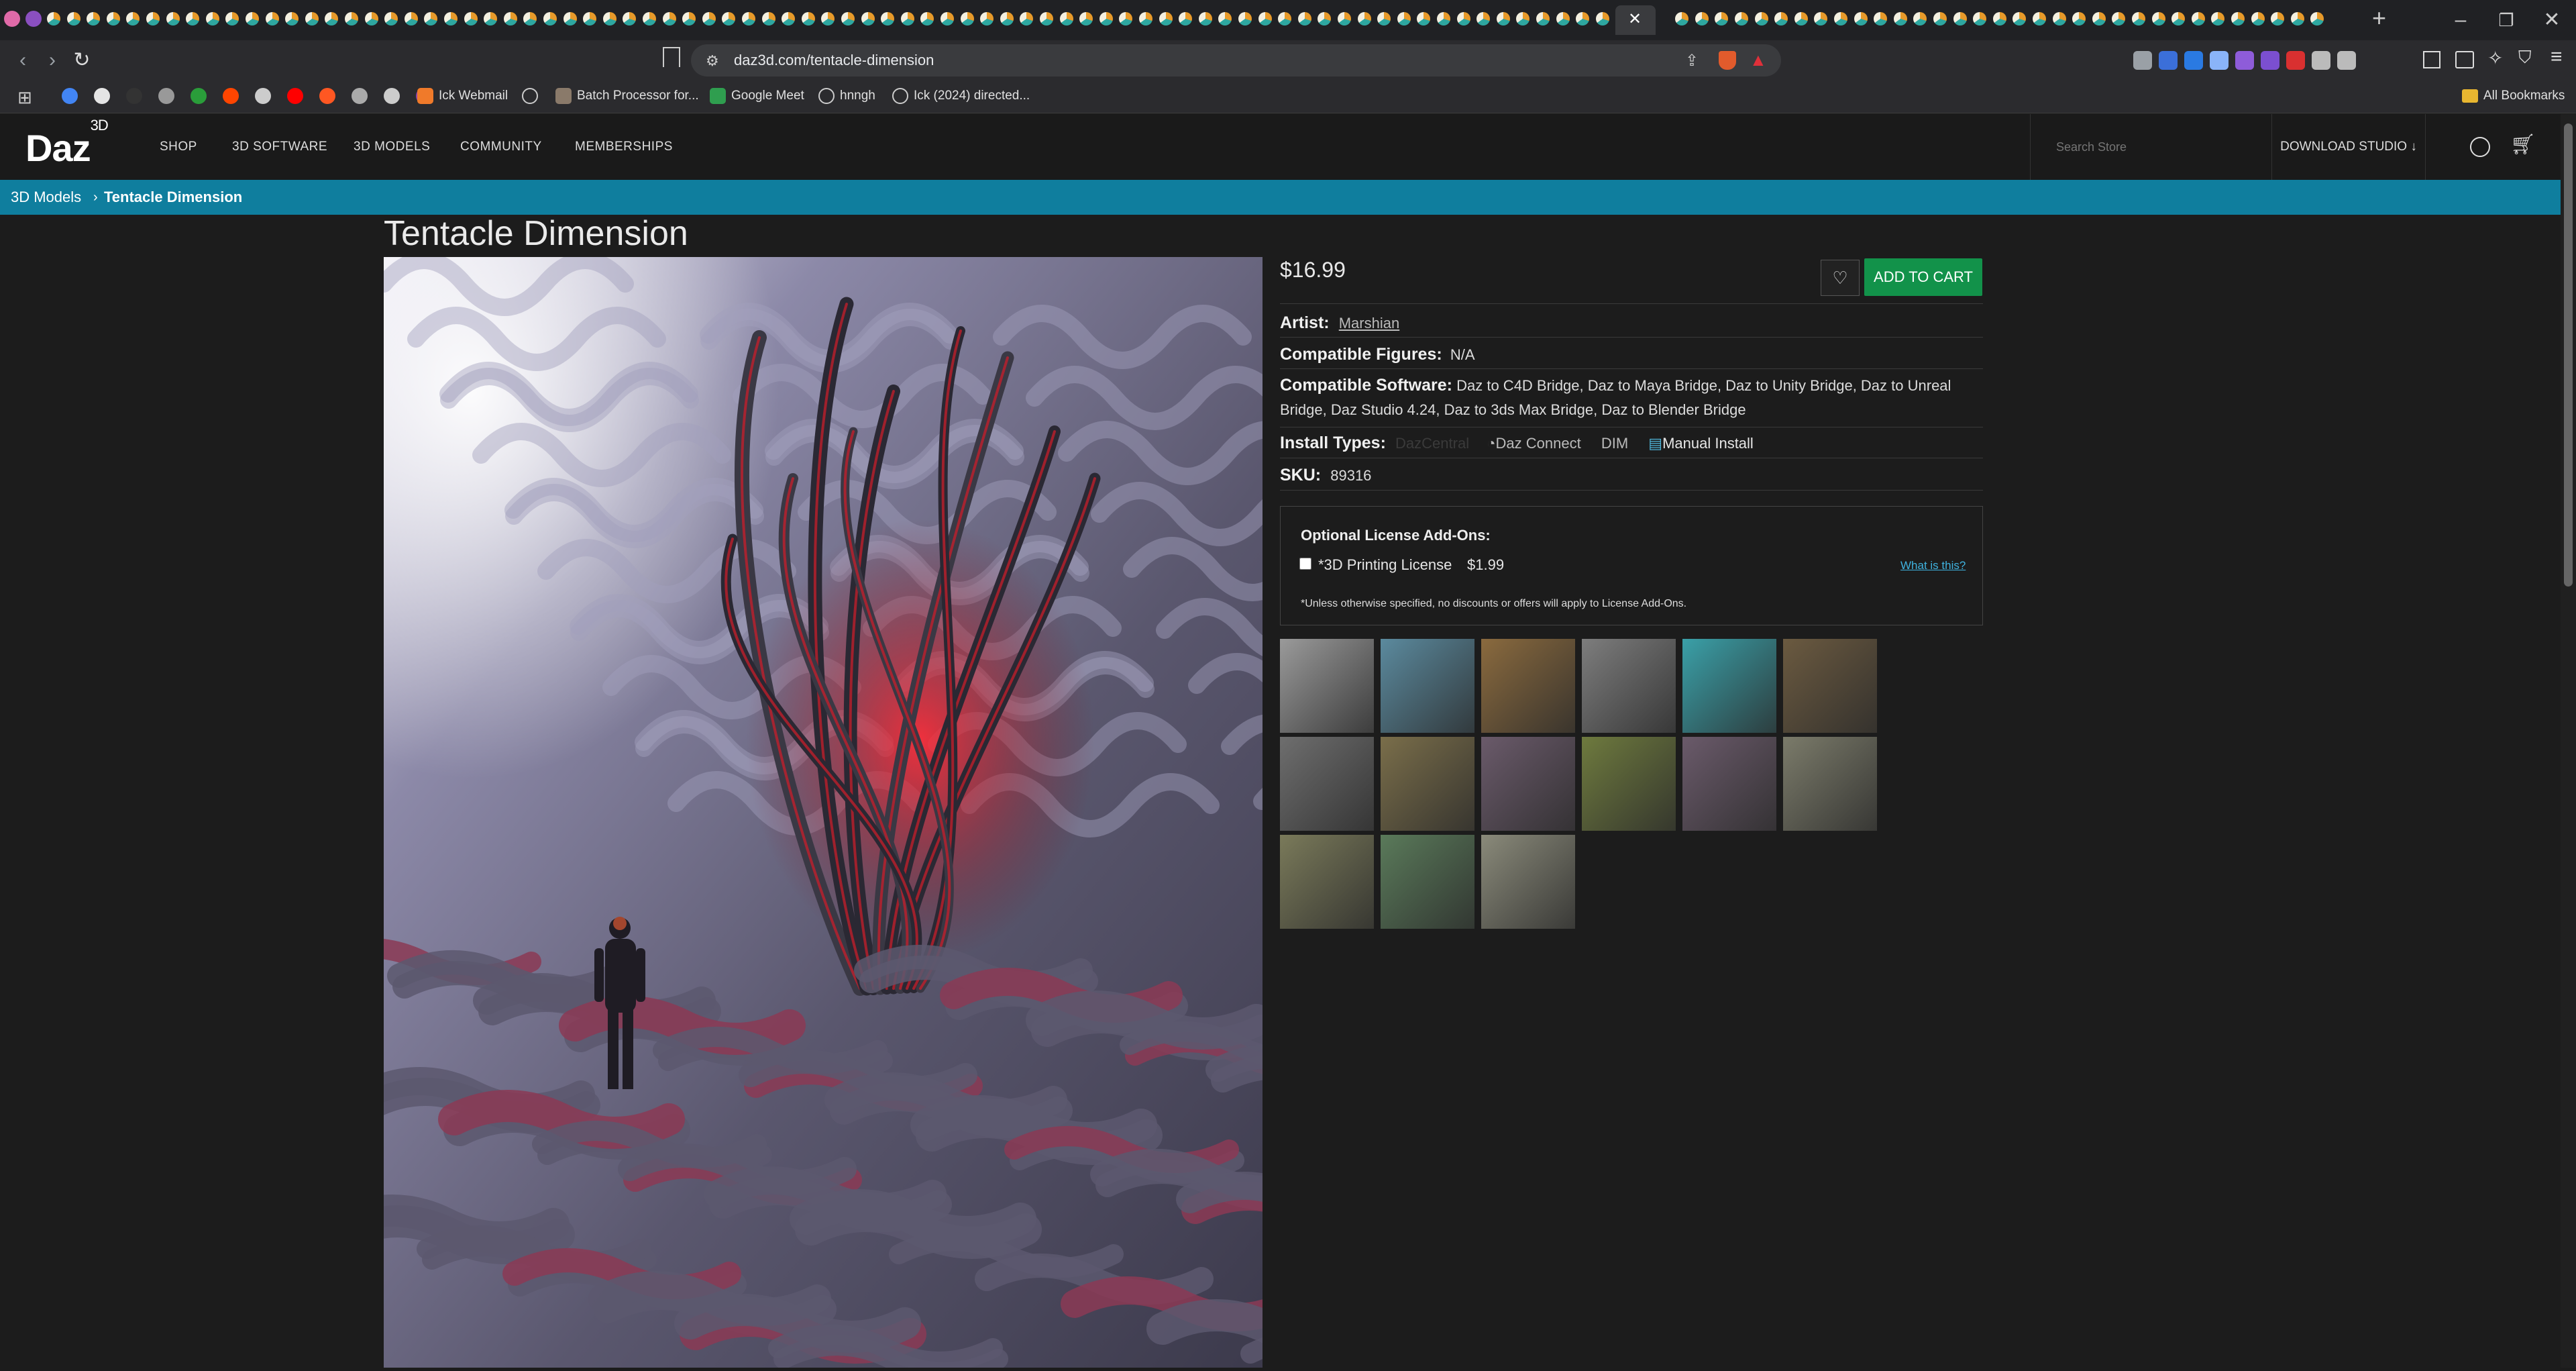 The width and height of the screenshot is (2576, 1371). Describe the element at coordinates (1758, 60) in the screenshot. I see `brave-rewards-icon: ▲` at that location.